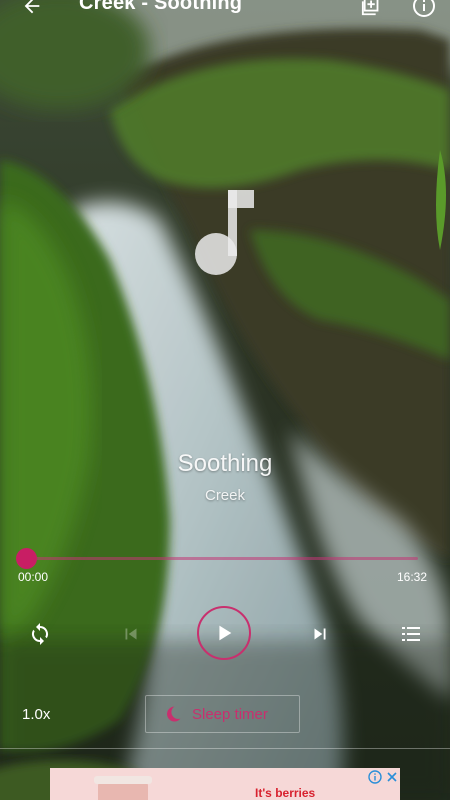  I want to click on repeat-icon, so click(40, 634).